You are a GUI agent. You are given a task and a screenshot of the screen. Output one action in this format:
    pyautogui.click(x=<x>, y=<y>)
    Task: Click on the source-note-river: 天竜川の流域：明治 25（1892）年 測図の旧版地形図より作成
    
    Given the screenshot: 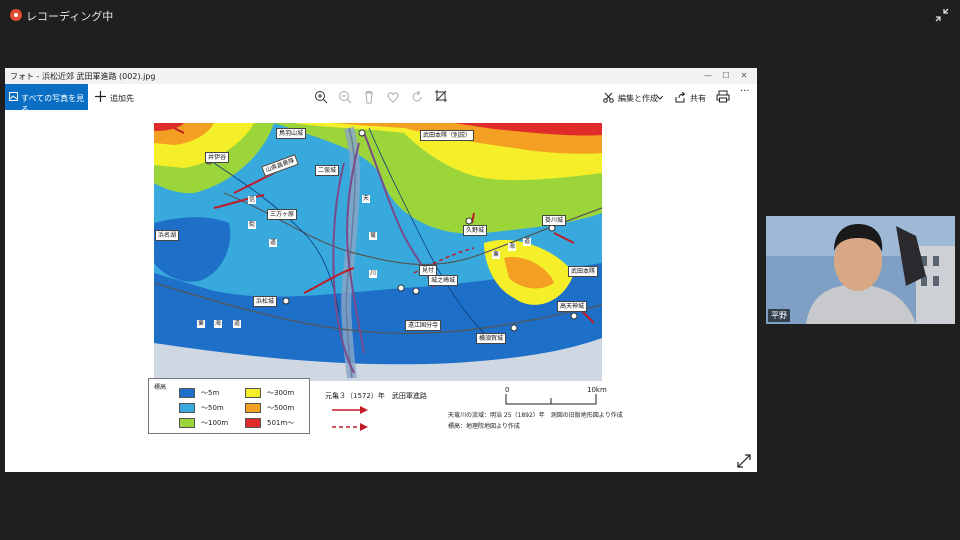 What is the action you would take?
    pyautogui.click(x=535, y=415)
    